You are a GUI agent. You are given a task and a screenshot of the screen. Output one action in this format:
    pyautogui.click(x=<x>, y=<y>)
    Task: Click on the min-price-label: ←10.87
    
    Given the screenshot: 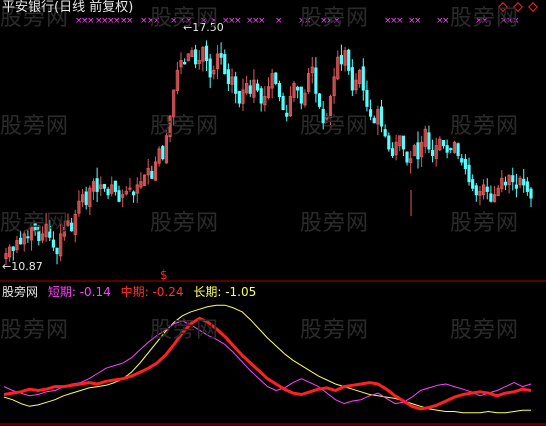 What is the action you would take?
    pyautogui.click(x=22, y=266)
    